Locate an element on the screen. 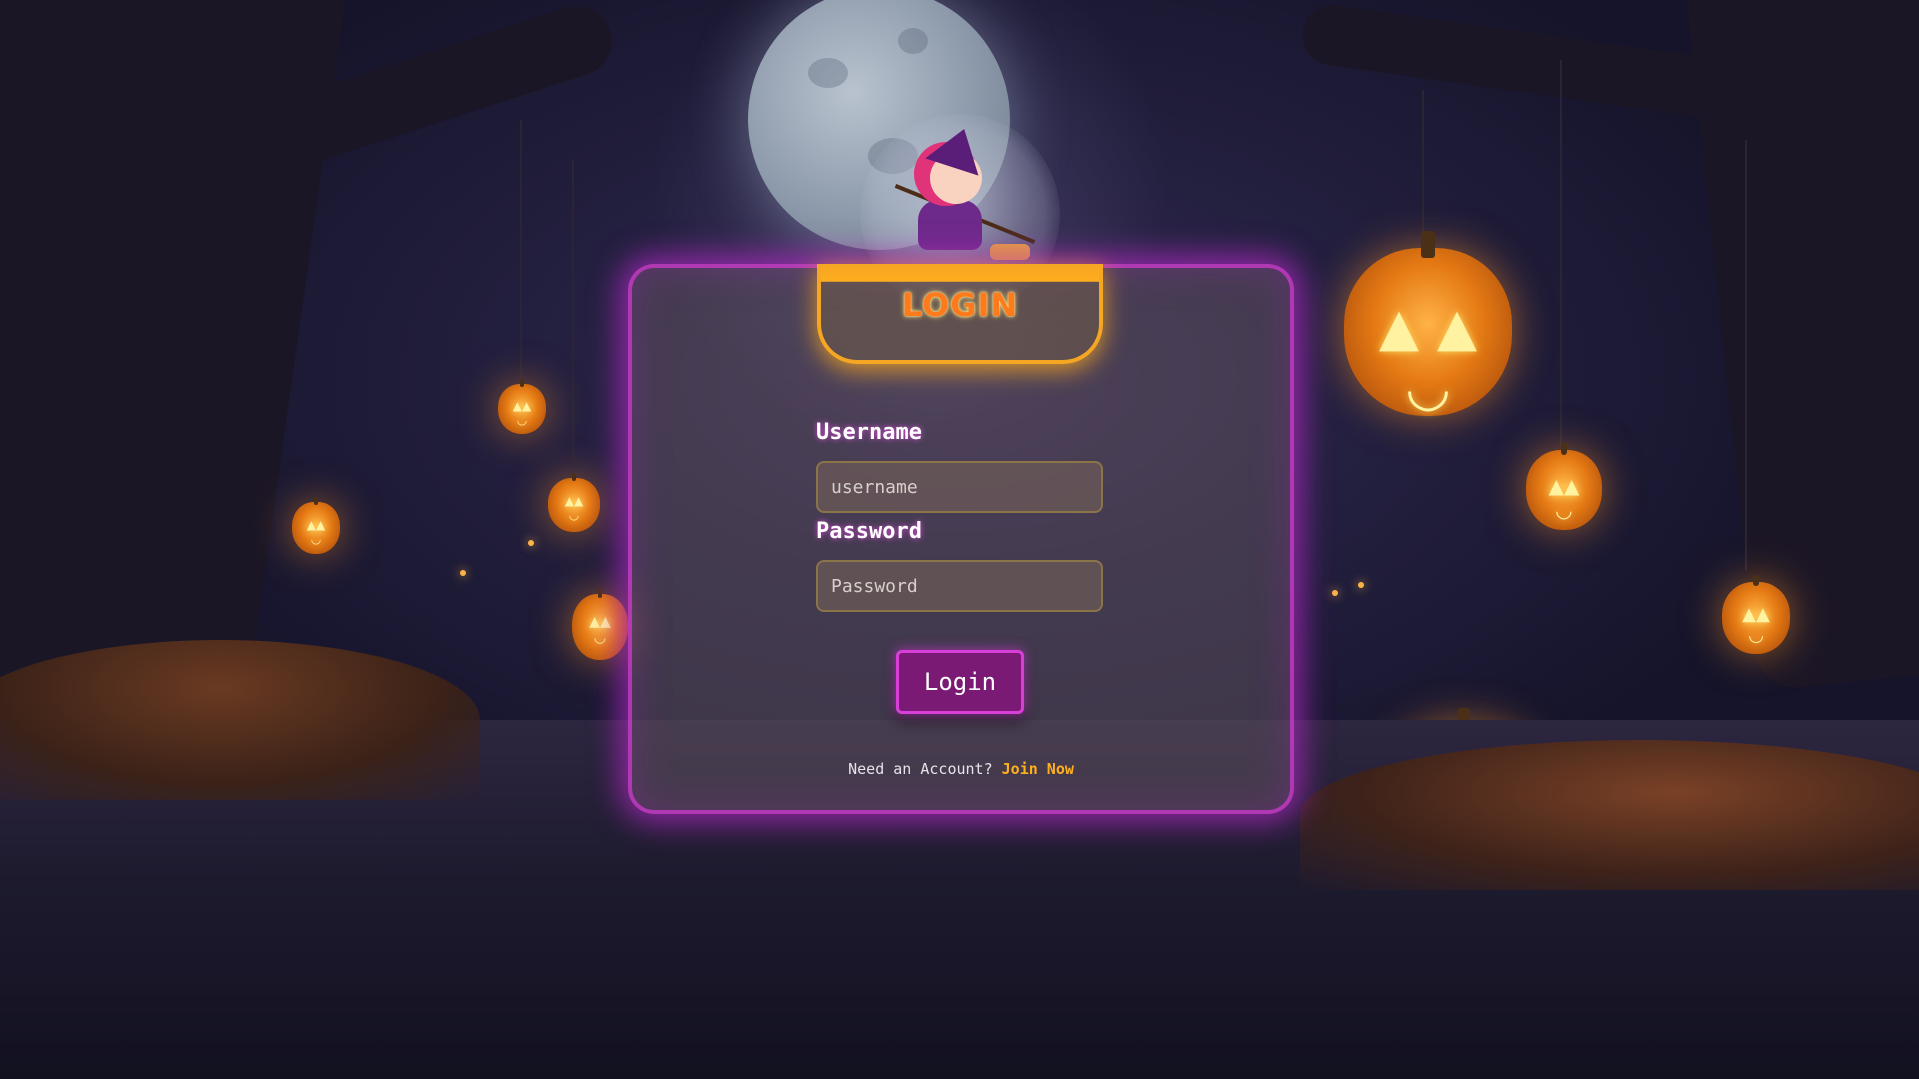 Image resolution: width=1919 pixels, height=1079 pixels. witch-icon is located at coordinates (950, 225).